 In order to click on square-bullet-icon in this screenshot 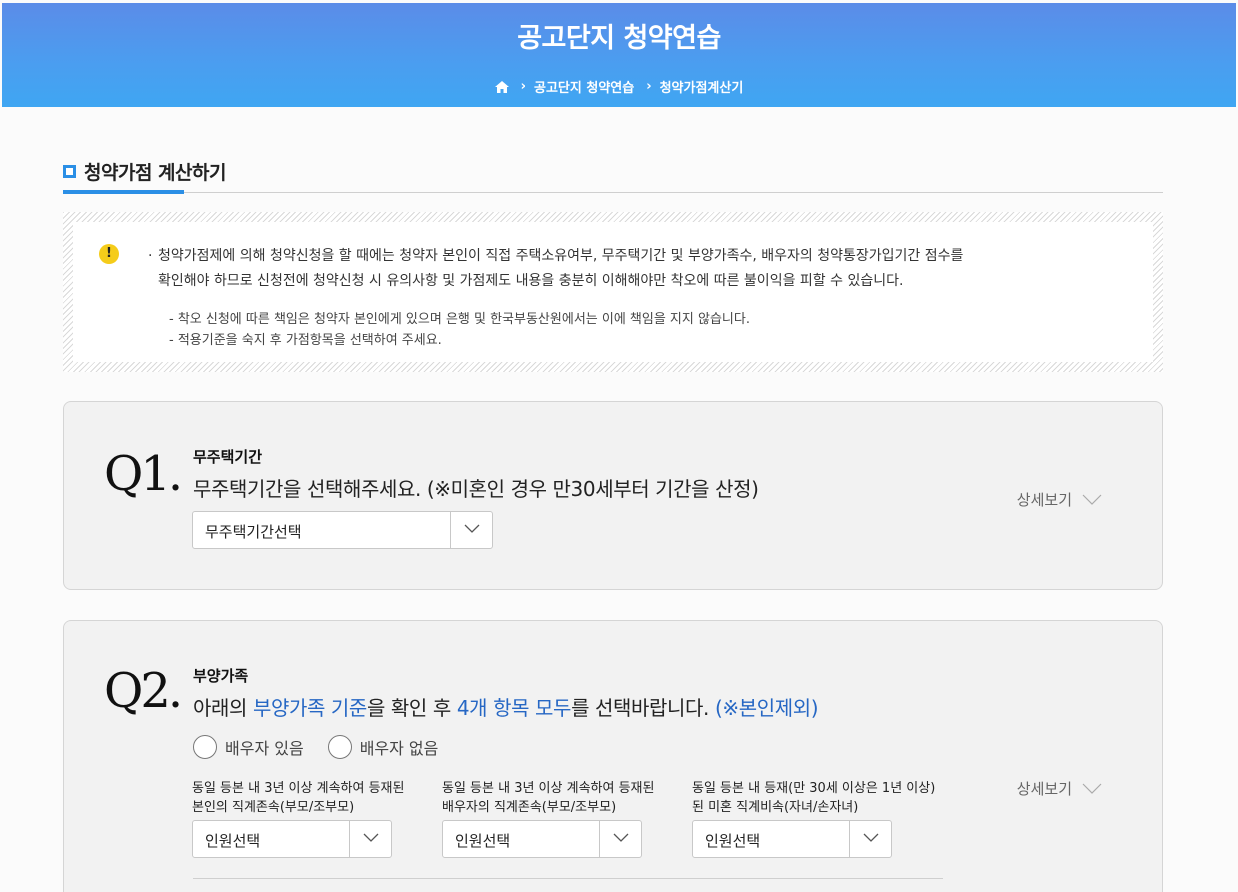, I will do `click(69, 171)`.